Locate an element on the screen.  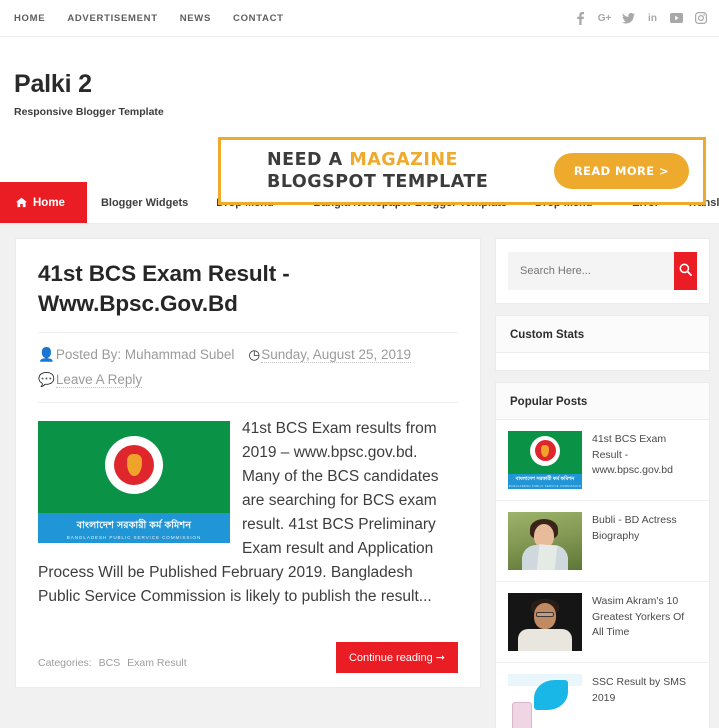
ad-line2: BLOGSPOT TEMPLATE is located at coordinates (378, 182).